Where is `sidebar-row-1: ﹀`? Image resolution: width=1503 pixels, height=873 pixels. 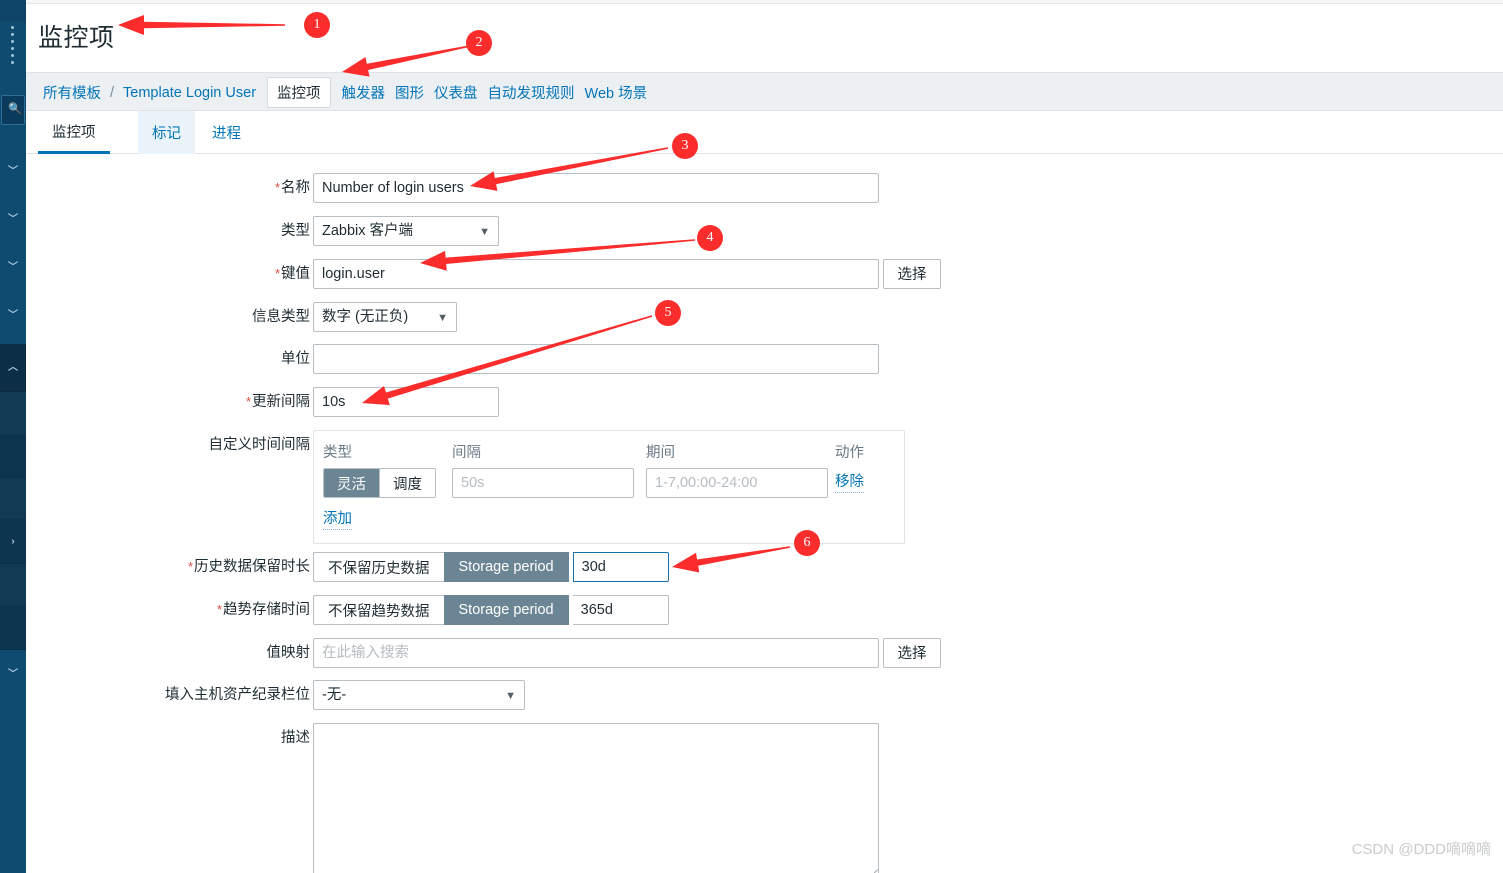 sidebar-row-1: ﹀ is located at coordinates (13, 172).